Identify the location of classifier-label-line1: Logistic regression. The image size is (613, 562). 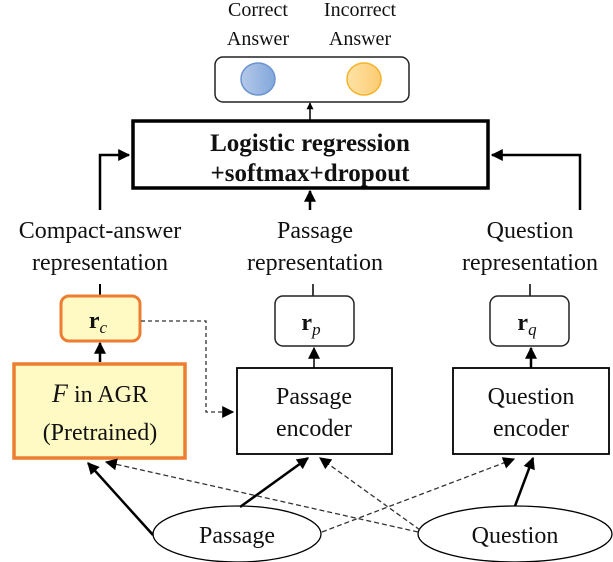
(310, 143).